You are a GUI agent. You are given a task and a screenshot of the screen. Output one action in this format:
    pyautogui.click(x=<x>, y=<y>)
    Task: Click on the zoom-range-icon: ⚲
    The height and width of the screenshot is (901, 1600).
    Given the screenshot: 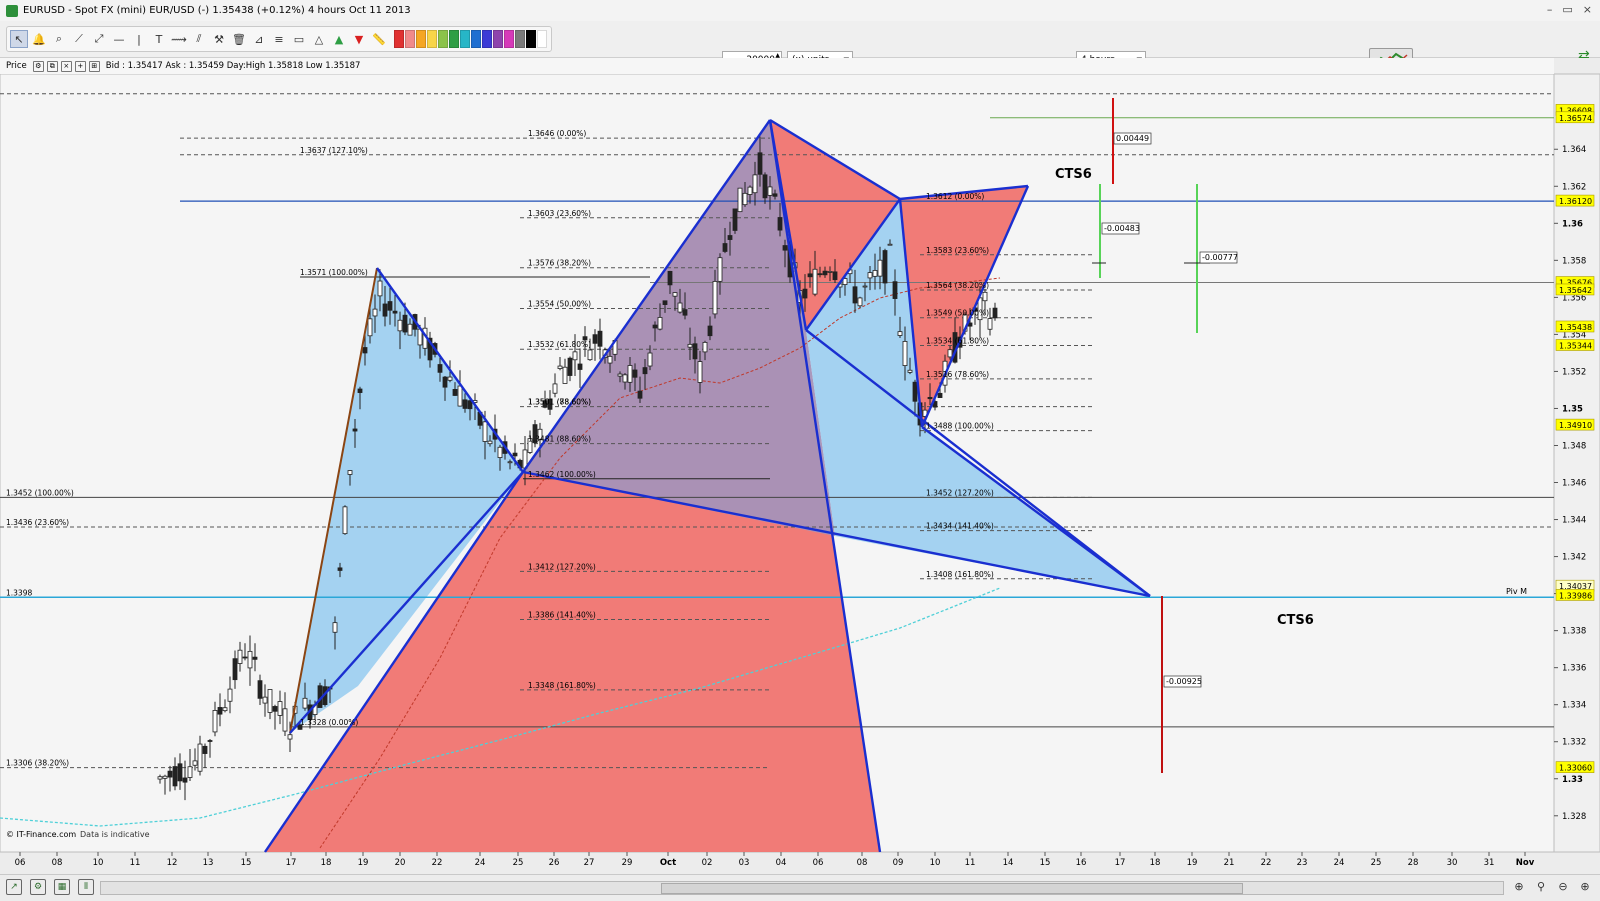 What is the action you would take?
    pyautogui.click(x=1541, y=886)
    